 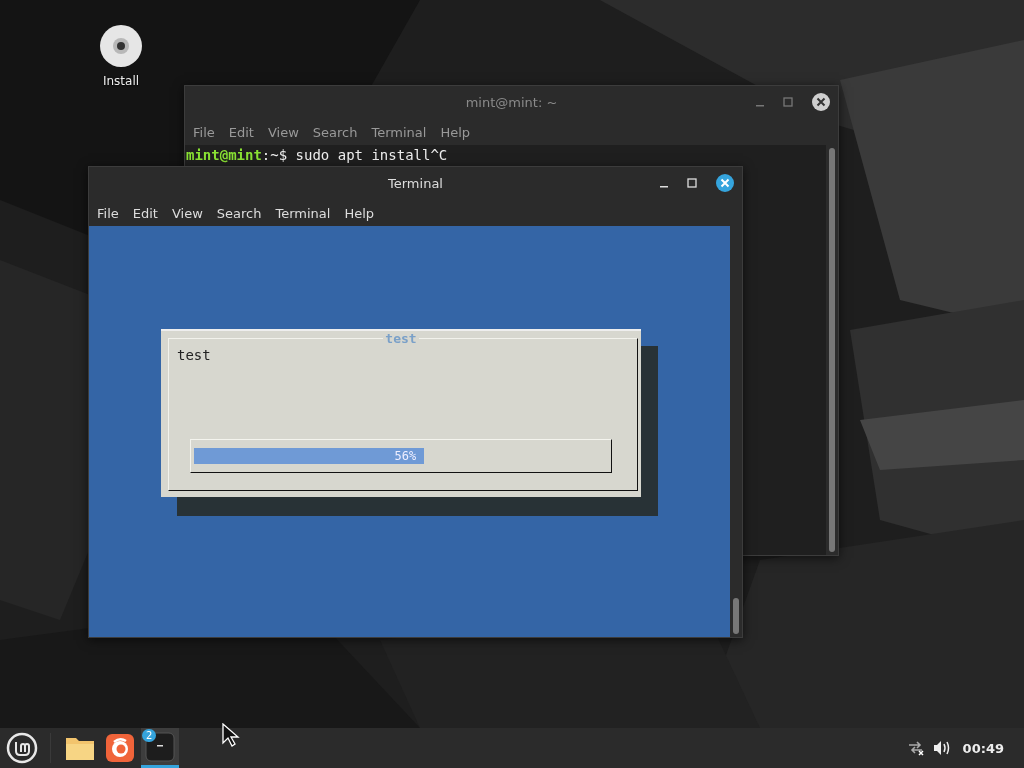 I want to click on folder-icon, so click(x=80, y=748).